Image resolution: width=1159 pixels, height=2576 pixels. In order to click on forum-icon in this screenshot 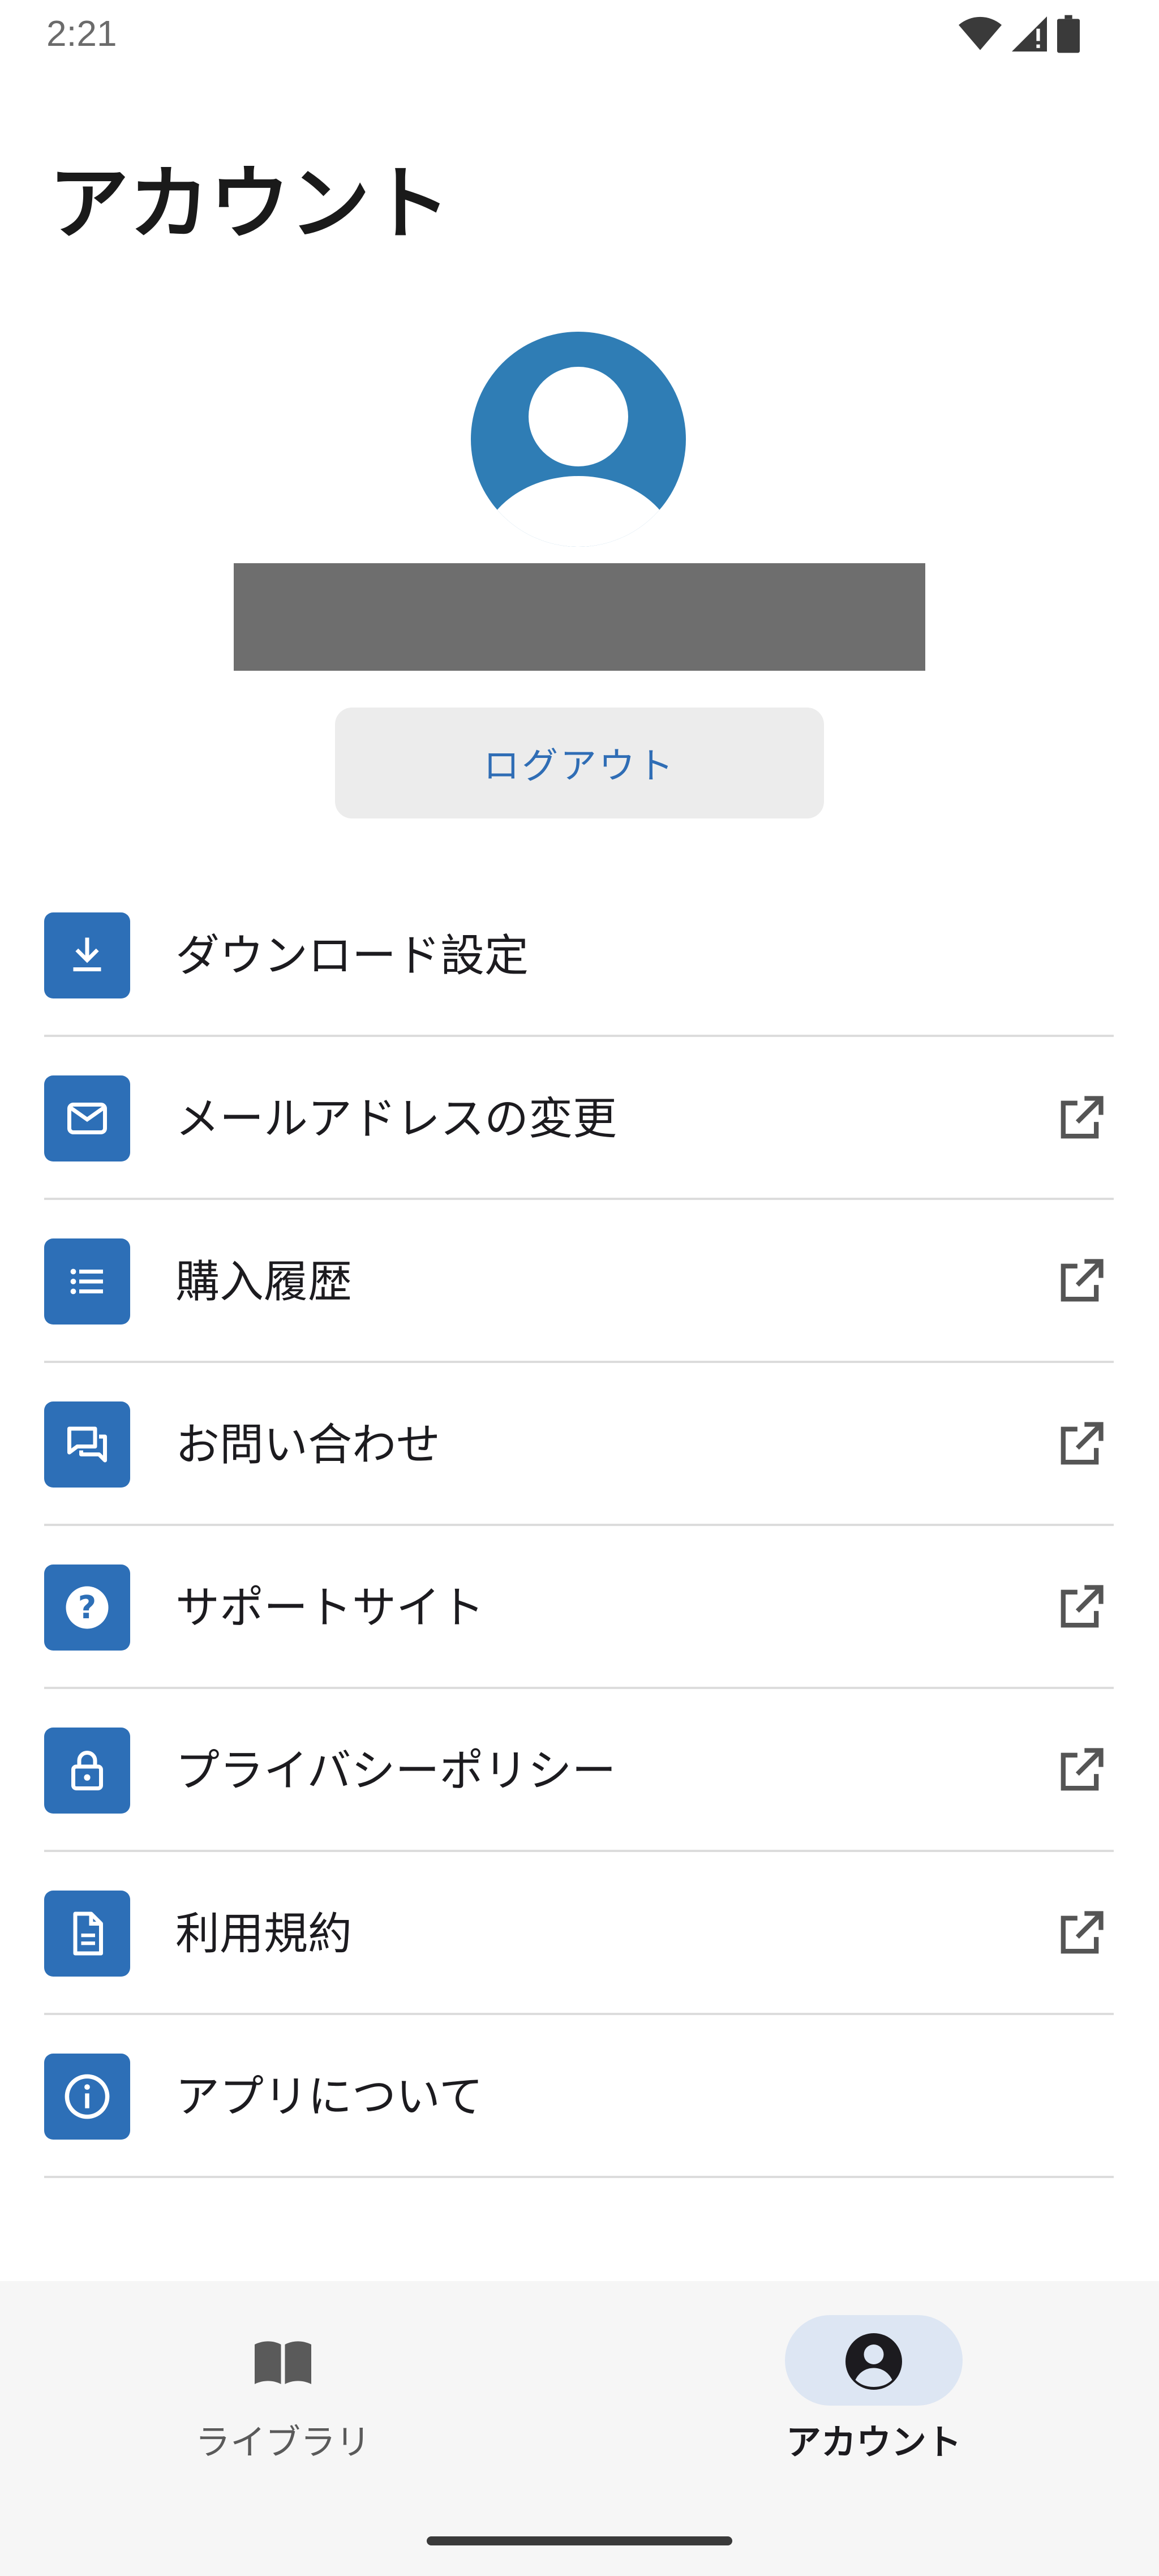, I will do `click(87, 1444)`.